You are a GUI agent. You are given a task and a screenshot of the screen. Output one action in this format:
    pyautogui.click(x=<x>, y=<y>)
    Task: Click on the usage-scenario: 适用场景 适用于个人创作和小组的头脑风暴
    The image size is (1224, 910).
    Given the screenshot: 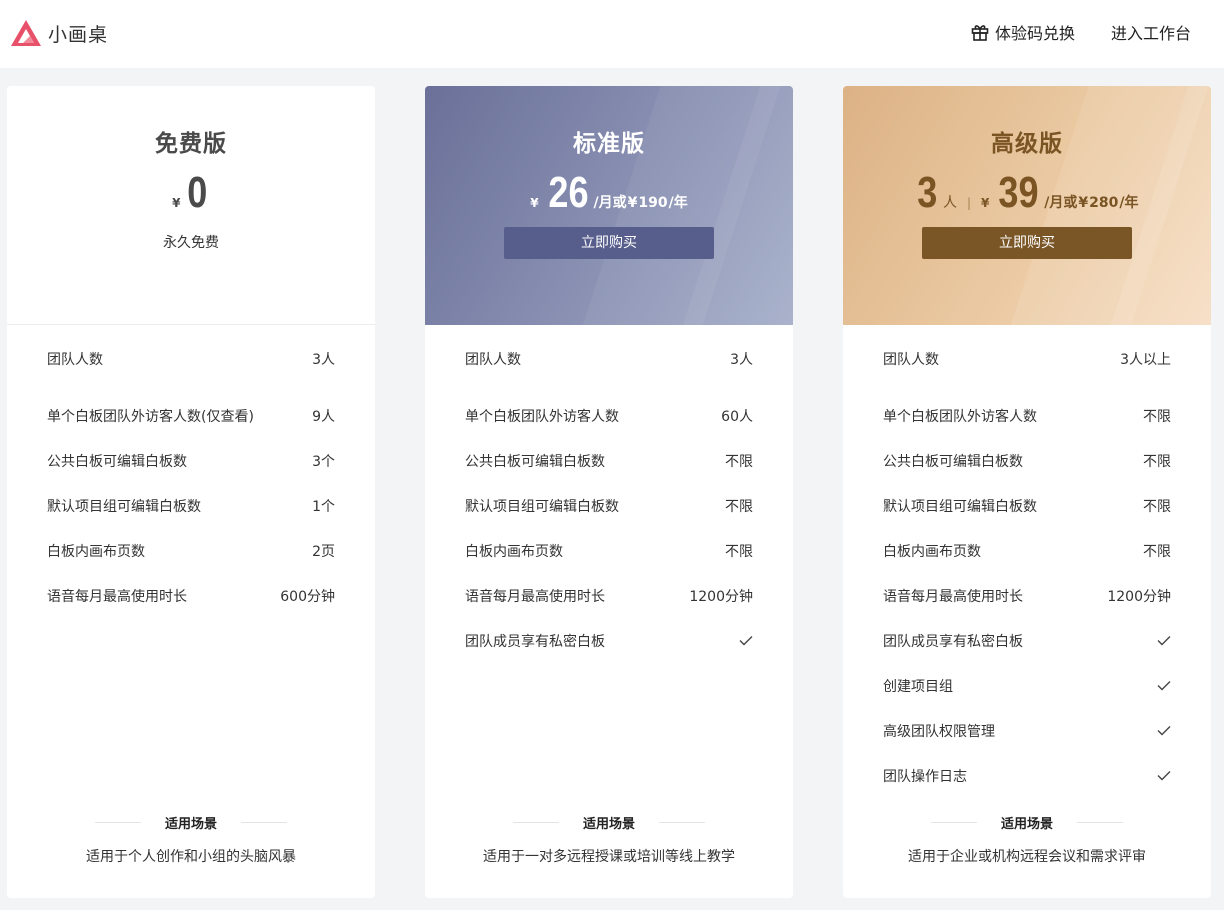 What is the action you would take?
    pyautogui.click(x=191, y=839)
    